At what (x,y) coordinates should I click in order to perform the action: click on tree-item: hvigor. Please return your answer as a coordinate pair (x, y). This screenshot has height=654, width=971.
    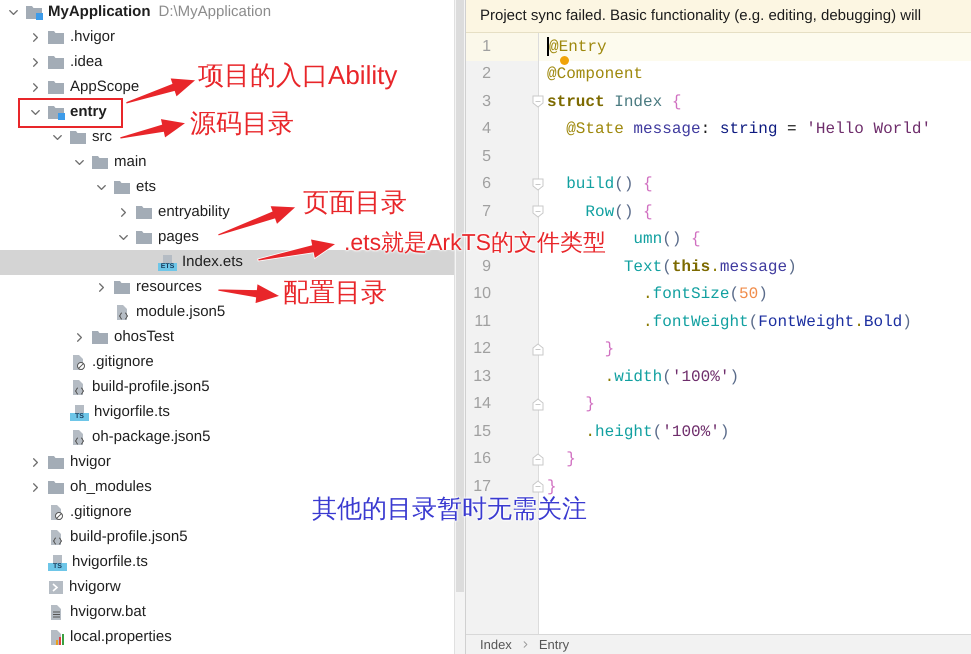
    Looking at the image, I should click on (69, 462).